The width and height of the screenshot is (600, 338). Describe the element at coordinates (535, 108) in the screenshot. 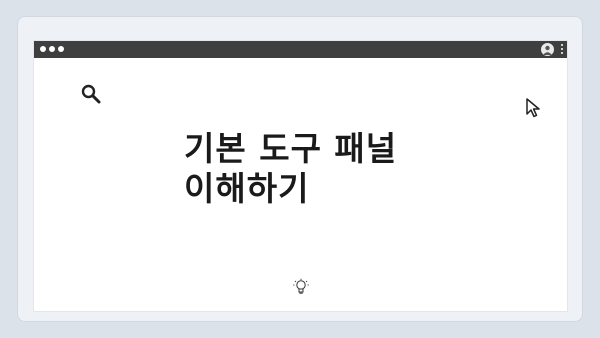

I see `cursor-arrow-icon` at that location.